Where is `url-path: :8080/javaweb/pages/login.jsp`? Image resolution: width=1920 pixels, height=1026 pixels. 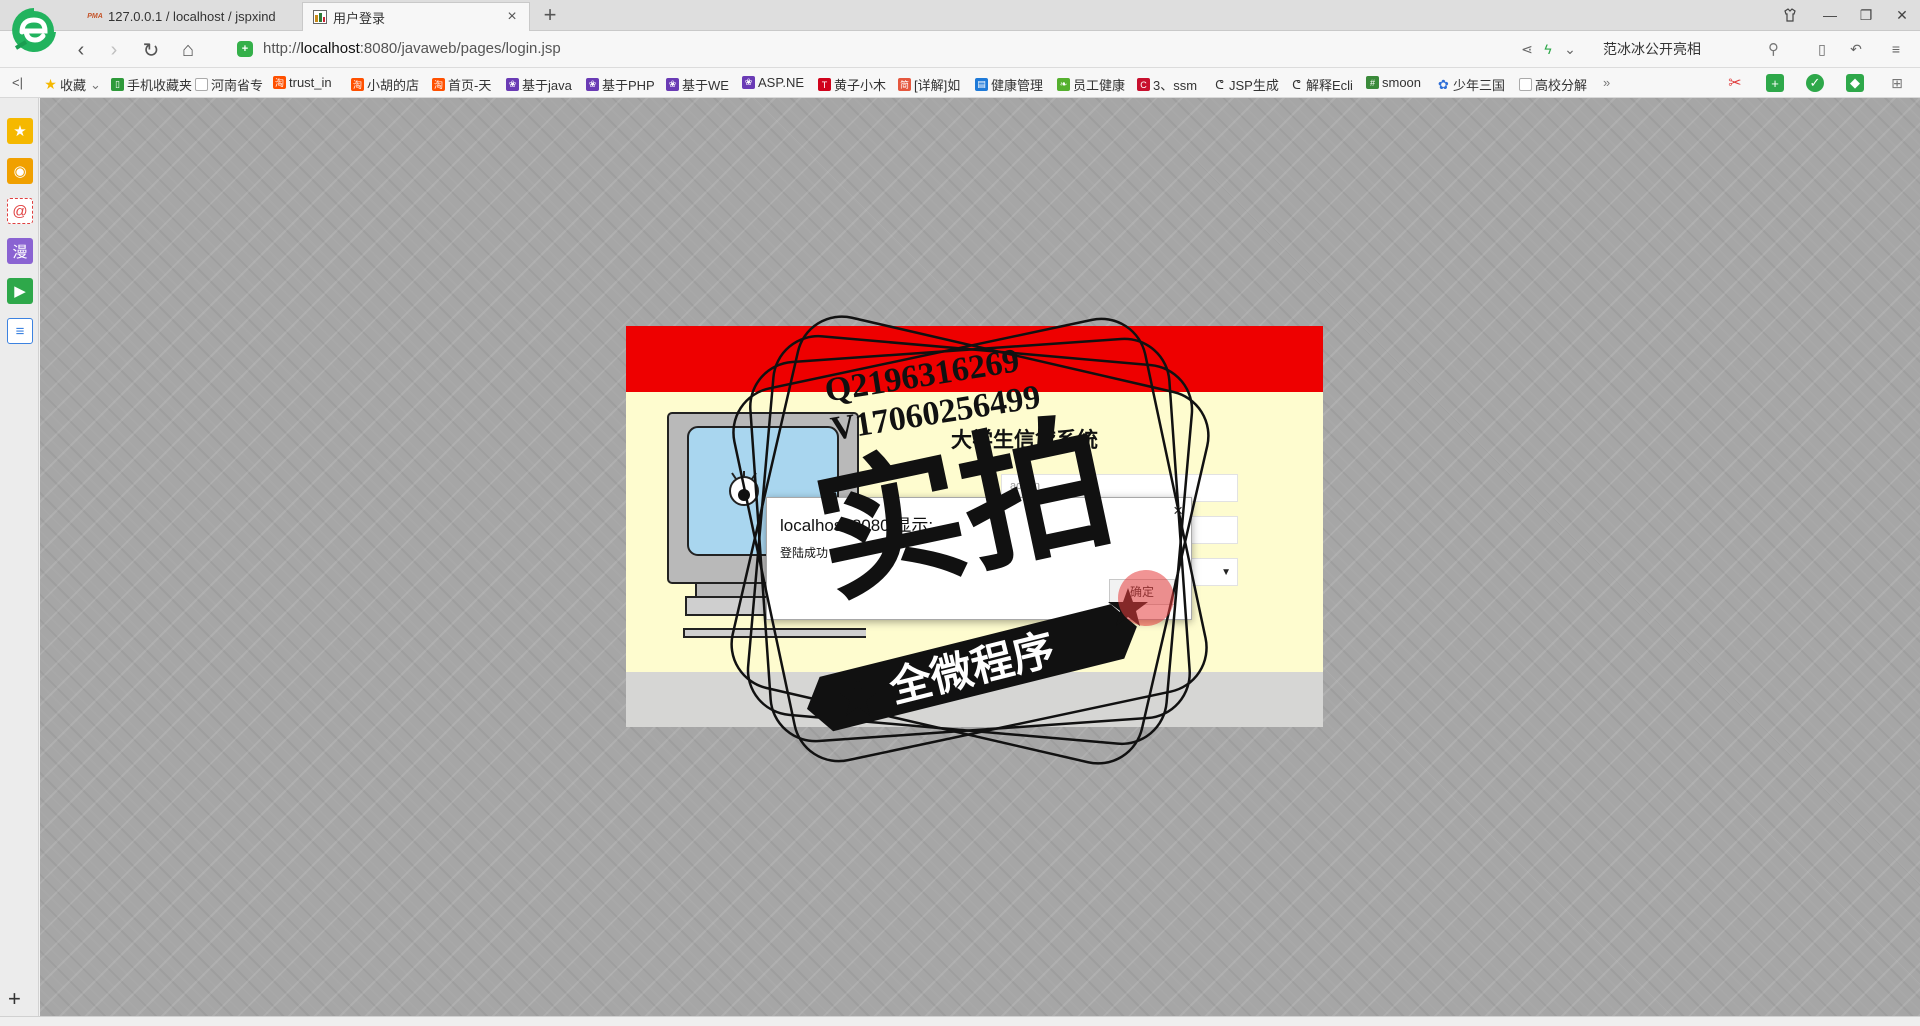
url-path: :8080/javaweb/pages/login.jsp is located at coordinates (460, 48).